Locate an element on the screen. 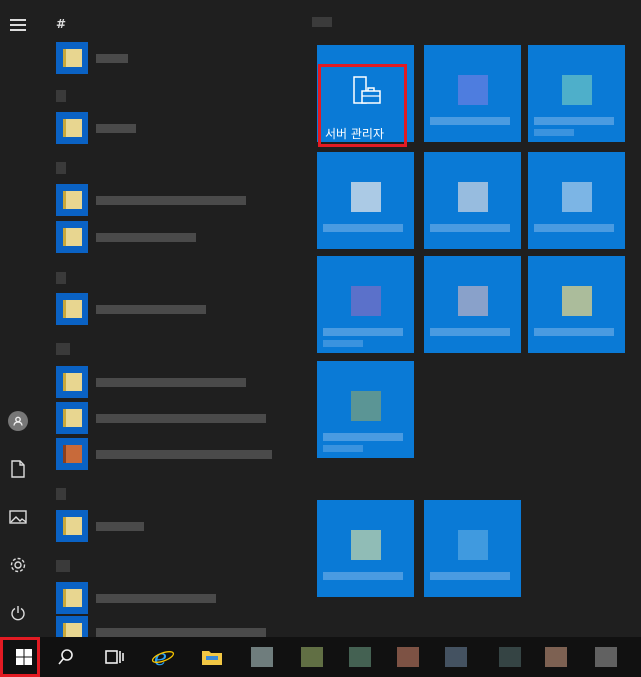 This screenshot has height=677, width=641. folder-icon is located at coordinates (212, 658).